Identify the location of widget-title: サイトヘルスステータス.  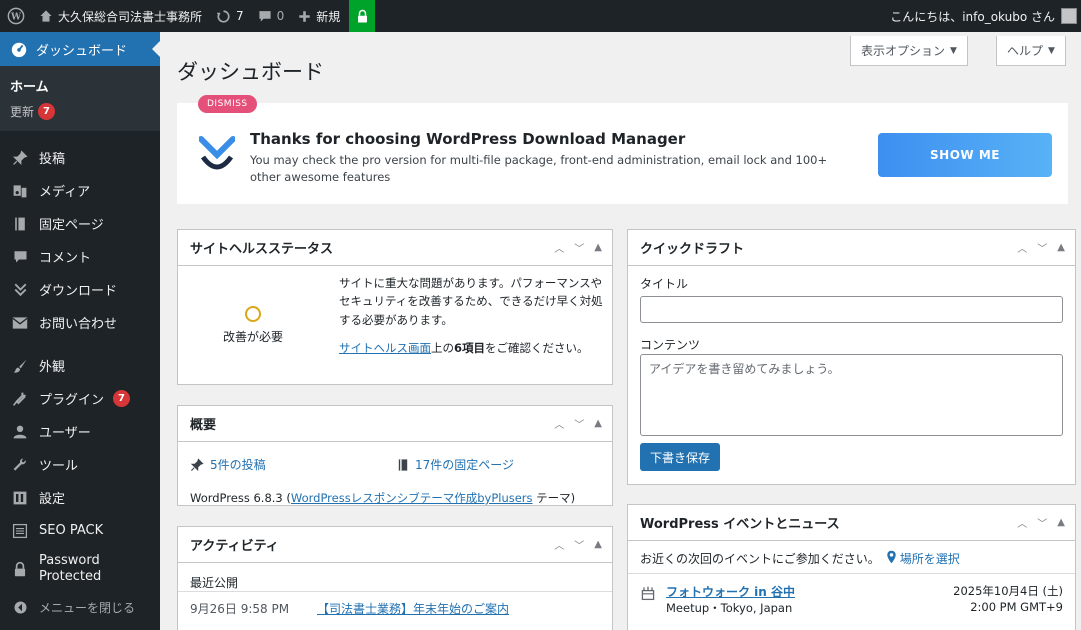
(262, 249).